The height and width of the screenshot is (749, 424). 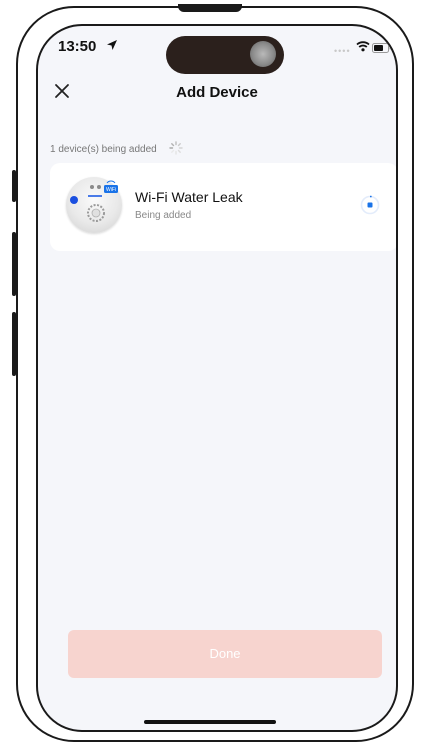 I want to click on status-bar: 13:50 ••••, so click(x=217, y=50).